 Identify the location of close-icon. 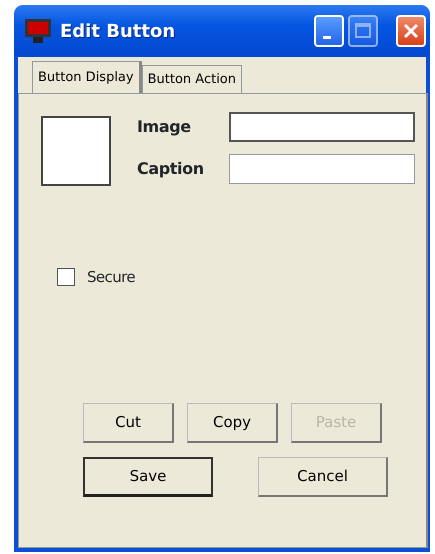
(411, 31).